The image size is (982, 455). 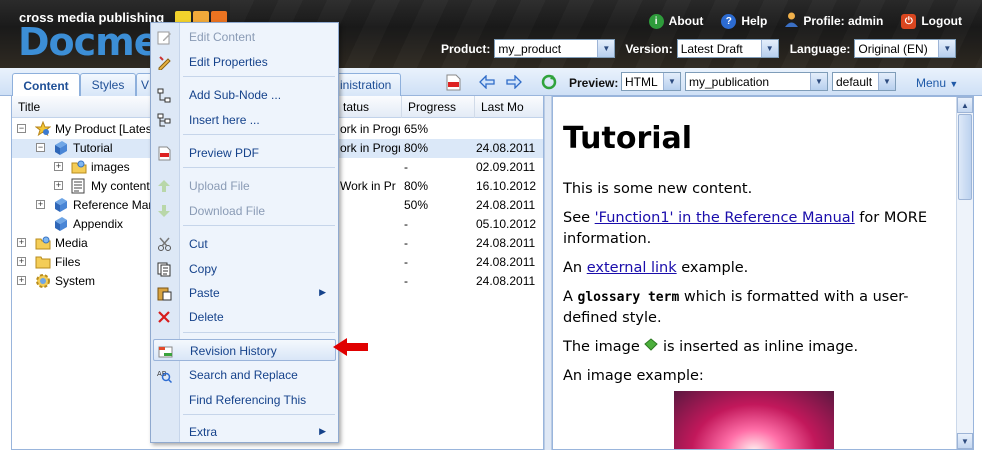 What do you see at coordinates (351, 348) in the screenshot?
I see `annotation-arrow-icon` at bounding box center [351, 348].